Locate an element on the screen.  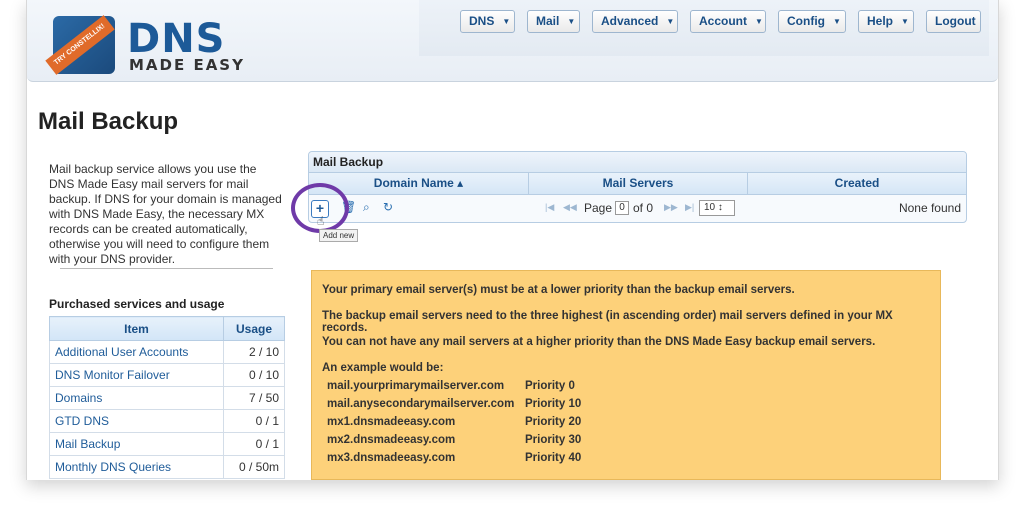
table-row: GTD DNS 0 / 1 is located at coordinates (167, 421).